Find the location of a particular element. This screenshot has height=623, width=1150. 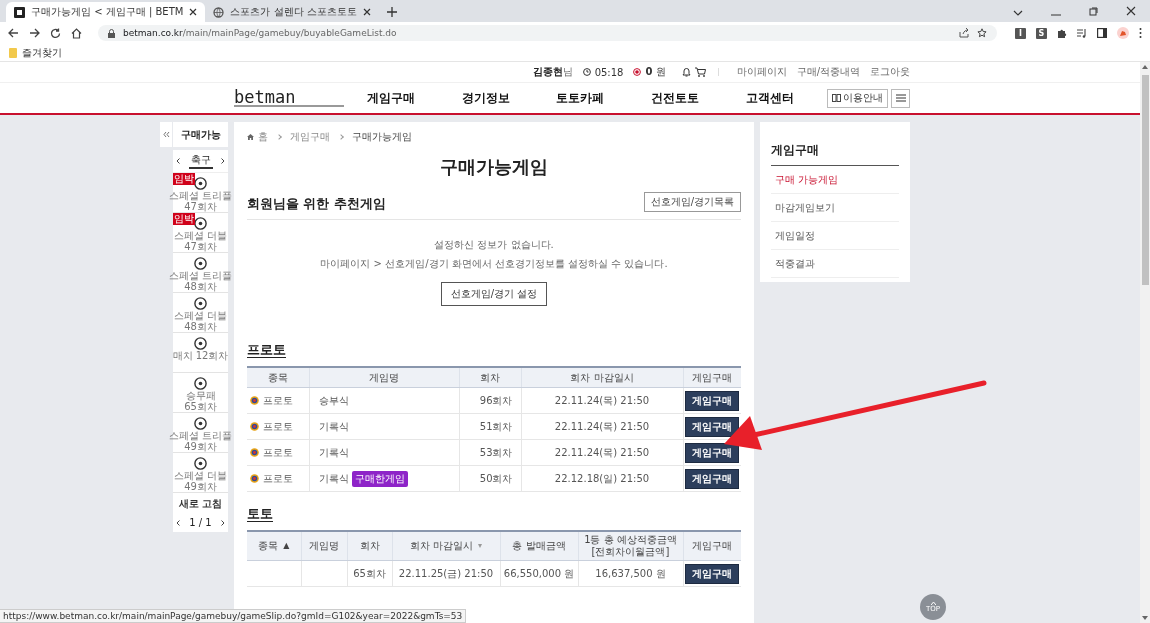

user-name: 김종현님 is located at coordinates (552, 72).